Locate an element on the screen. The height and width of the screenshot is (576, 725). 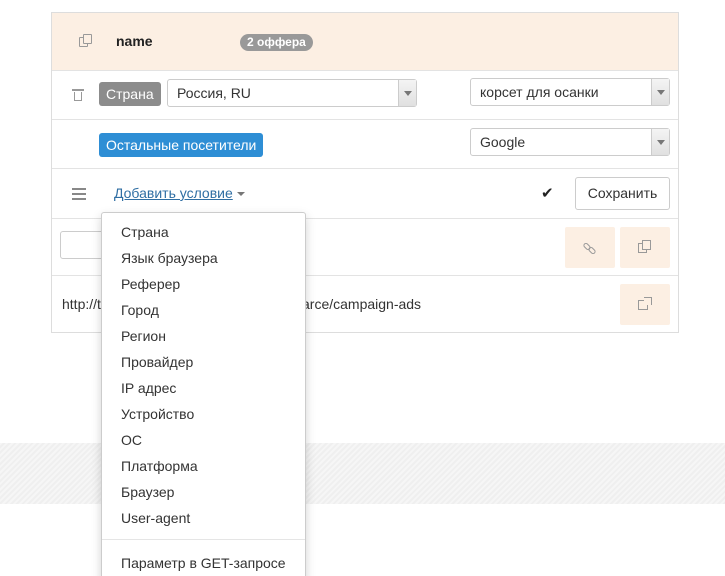
menu-item-browser-language: Язык браузера is located at coordinates (203, 258).